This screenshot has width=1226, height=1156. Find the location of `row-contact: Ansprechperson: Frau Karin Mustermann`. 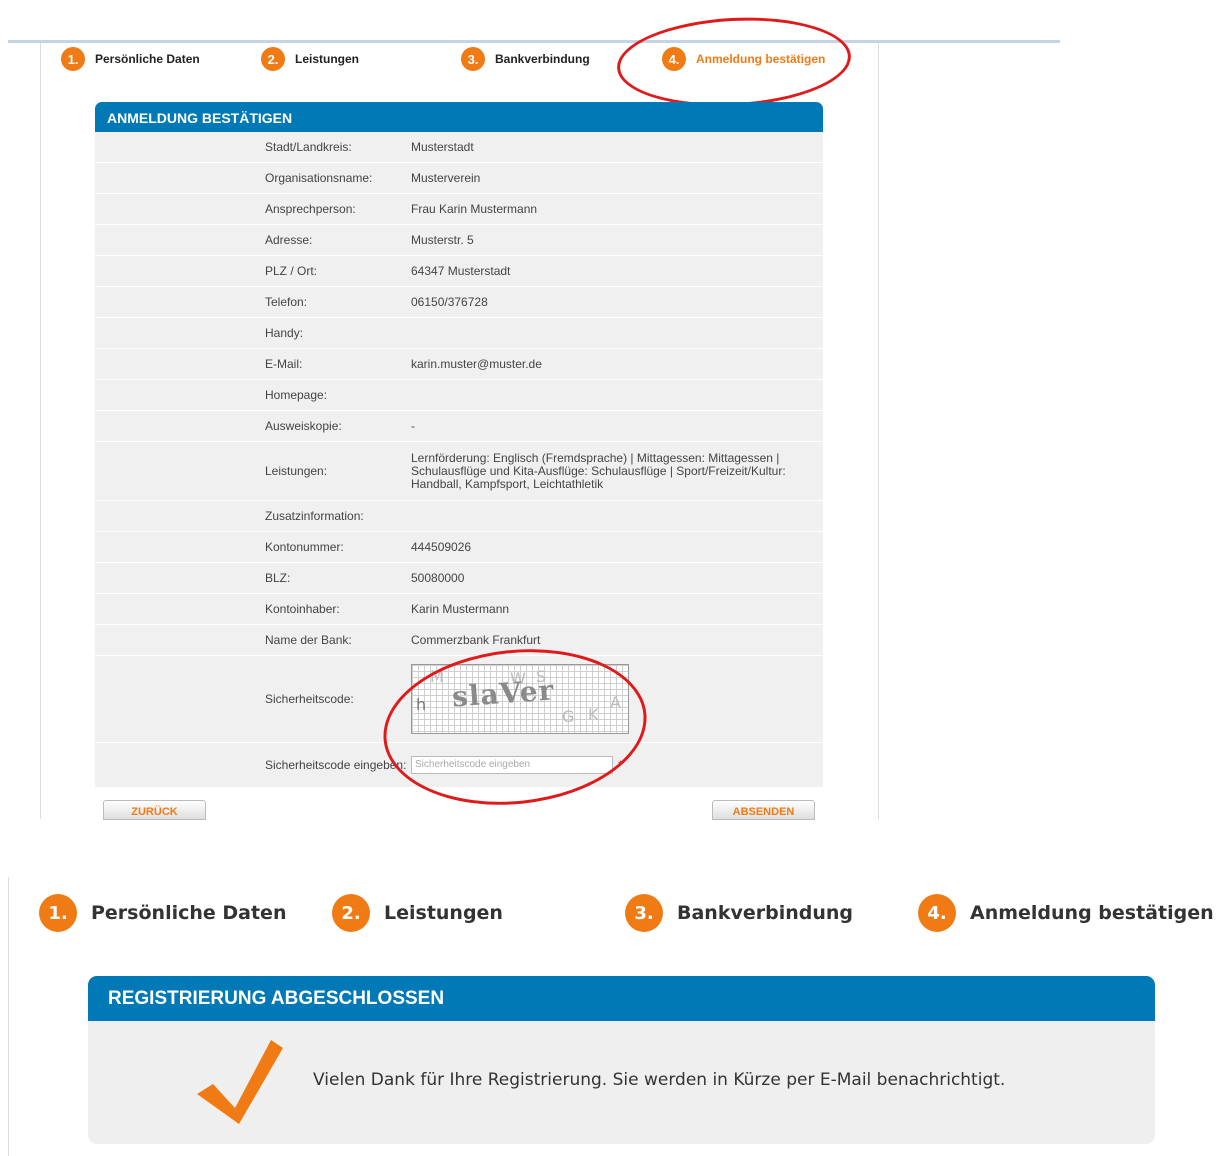

row-contact: Ansprechperson: Frau Karin Mustermann is located at coordinates (459, 209).